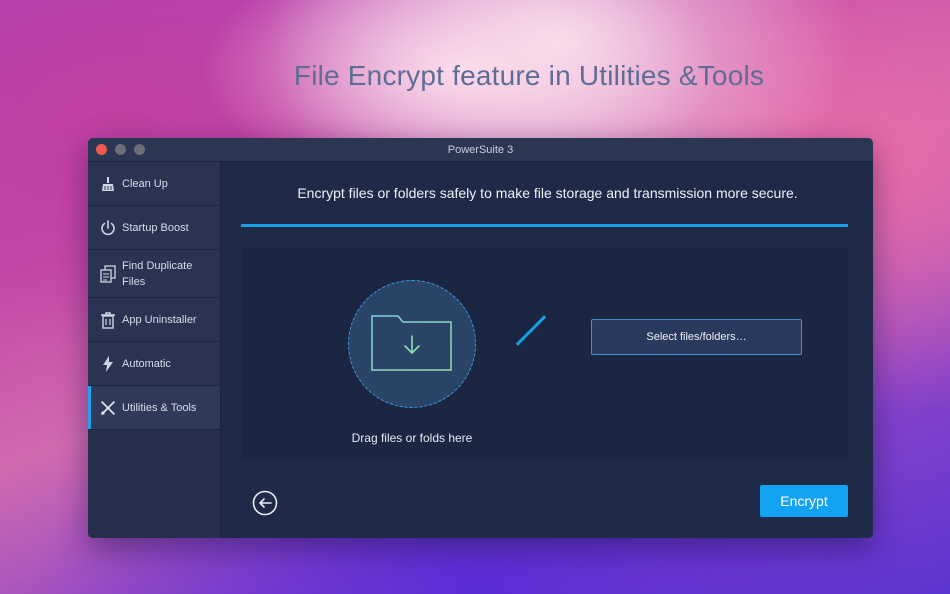 The width and height of the screenshot is (950, 594). I want to click on page-headline: File Encrypt feature in Utilities &Tools, so click(529, 75).